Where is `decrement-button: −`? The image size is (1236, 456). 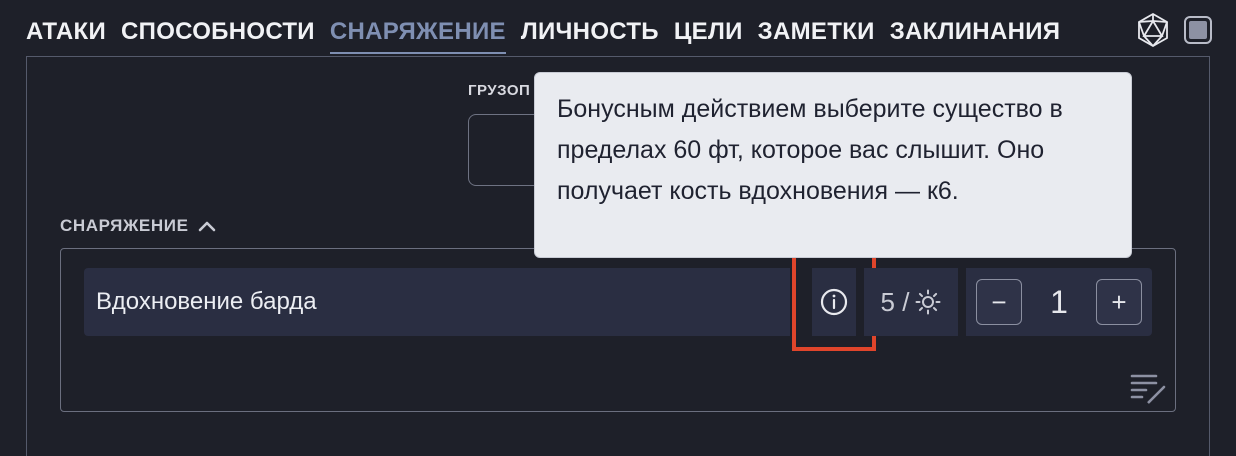
decrement-button: − is located at coordinates (999, 302).